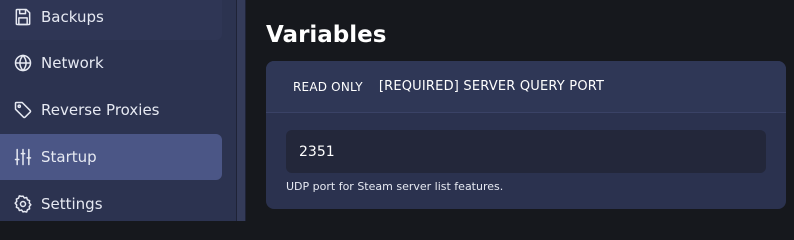 This screenshot has width=794, height=240. I want to click on gear-icon, so click(23, 204).